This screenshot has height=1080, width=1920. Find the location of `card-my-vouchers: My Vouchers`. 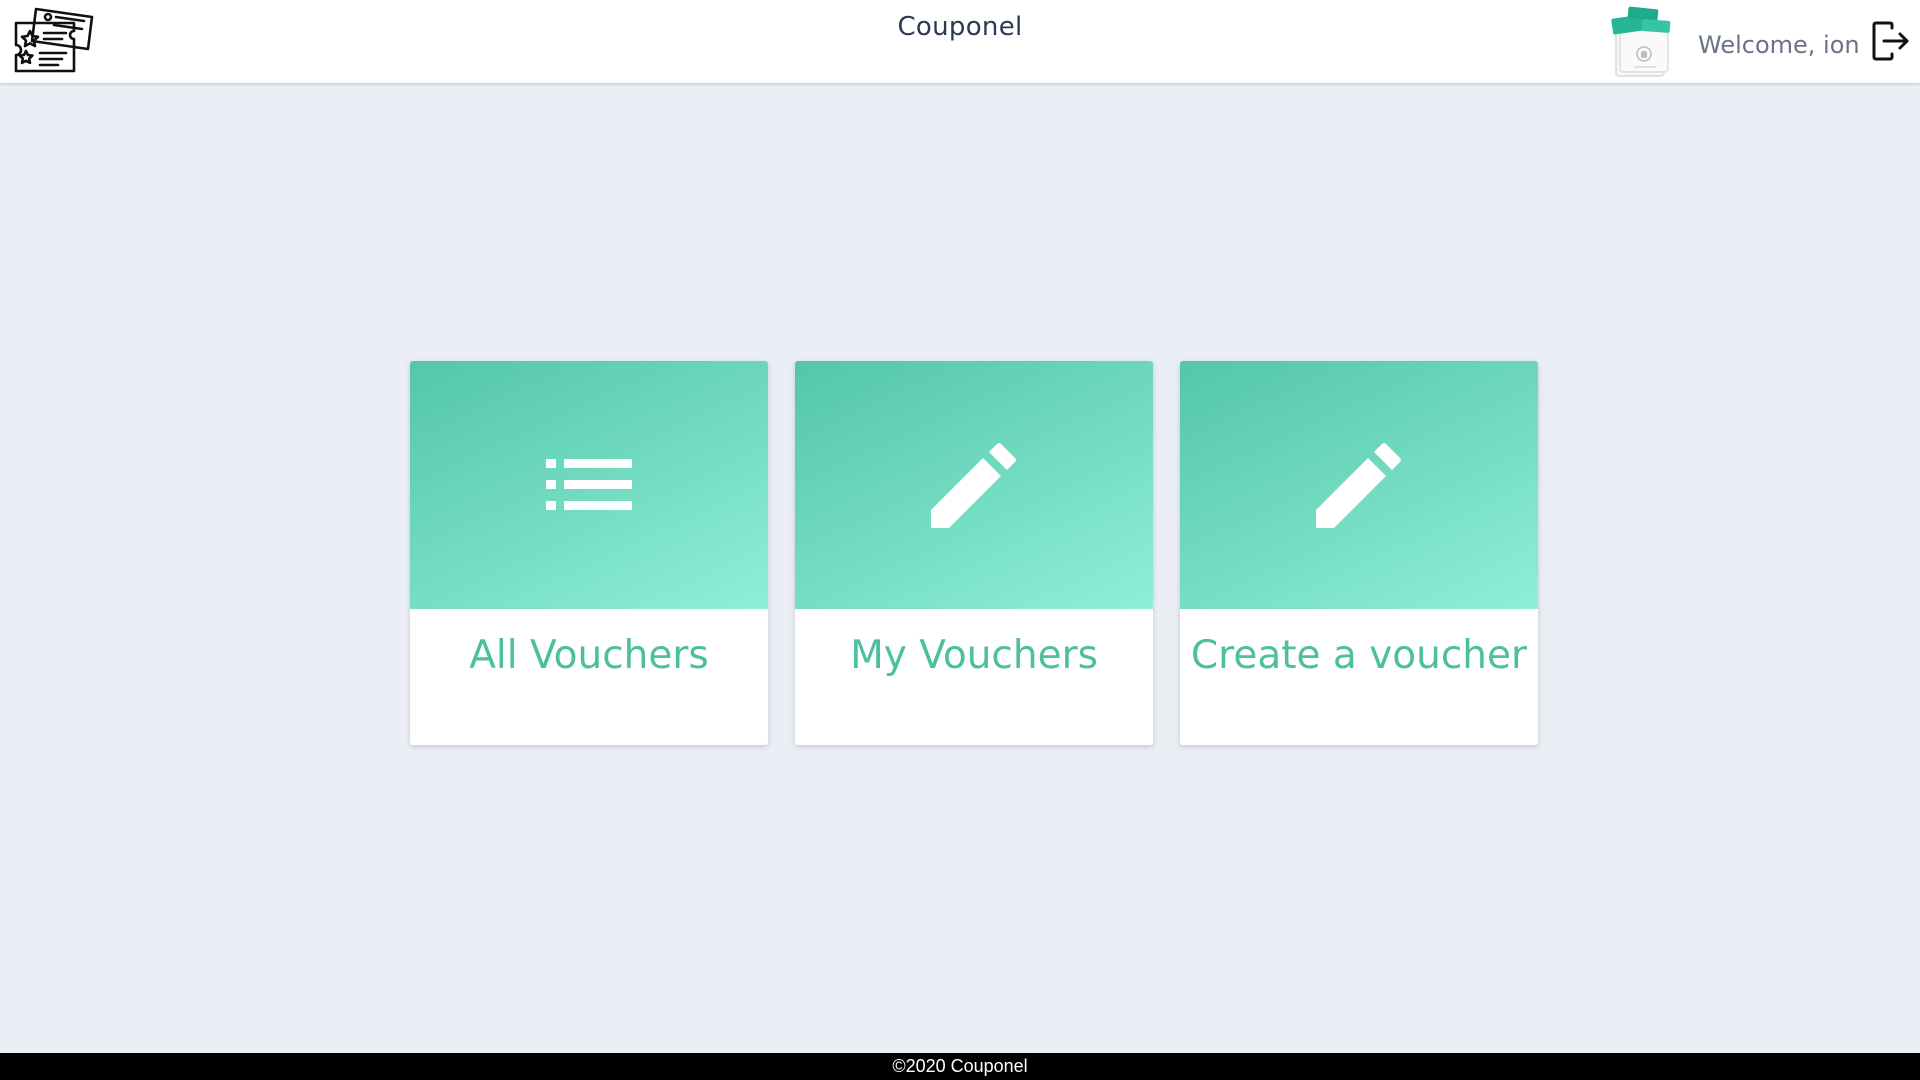

card-my-vouchers: My Vouchers is located at coordinates (974, 553).